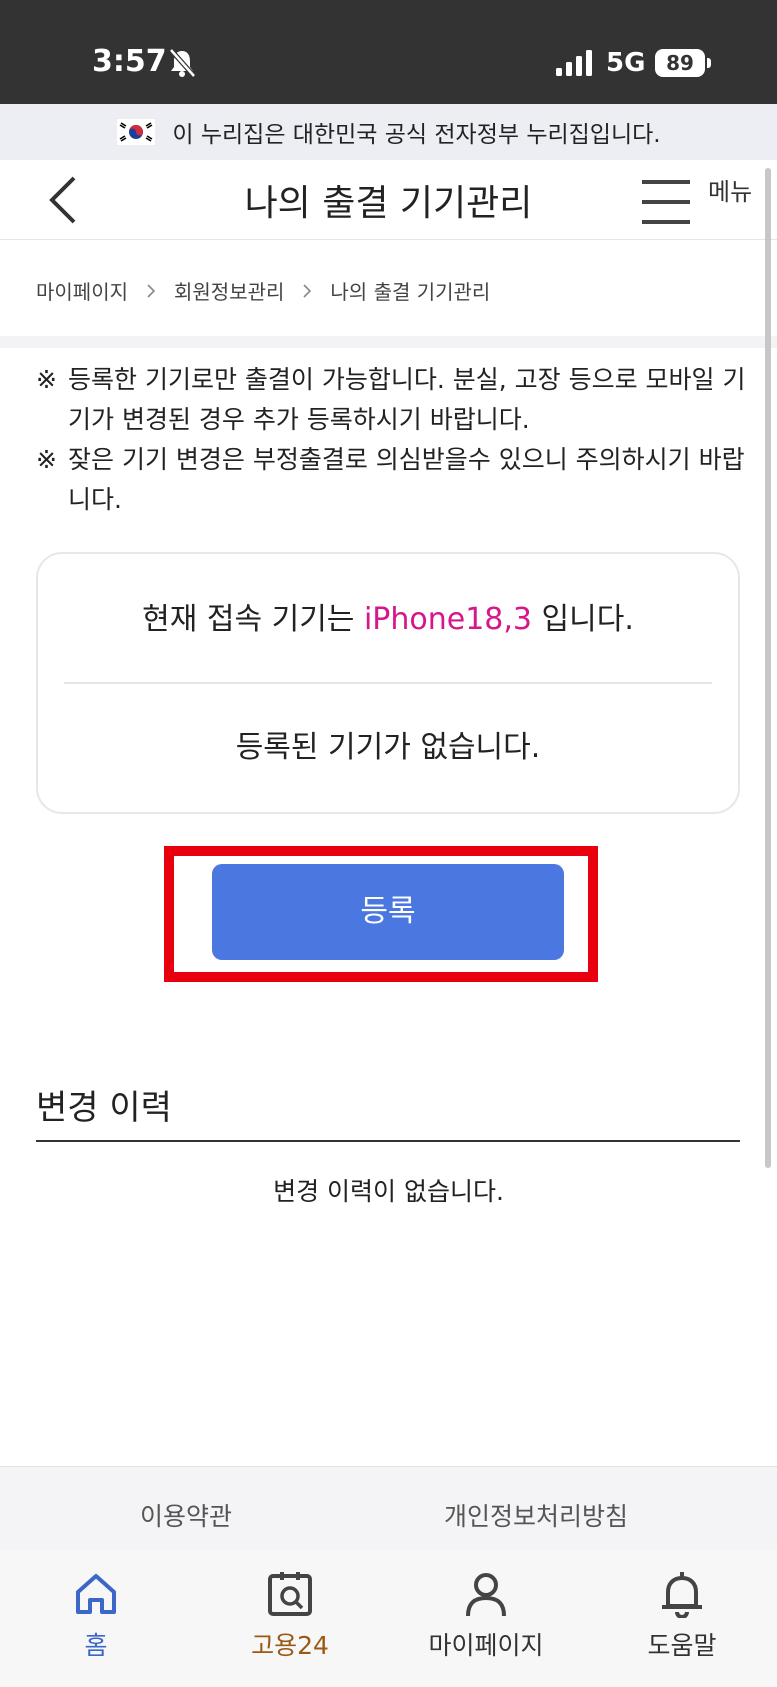 Image resolution: width=777 pixels, height=1687 pixels. I want to click on menu-button: 메뉴, so click(705, 202).